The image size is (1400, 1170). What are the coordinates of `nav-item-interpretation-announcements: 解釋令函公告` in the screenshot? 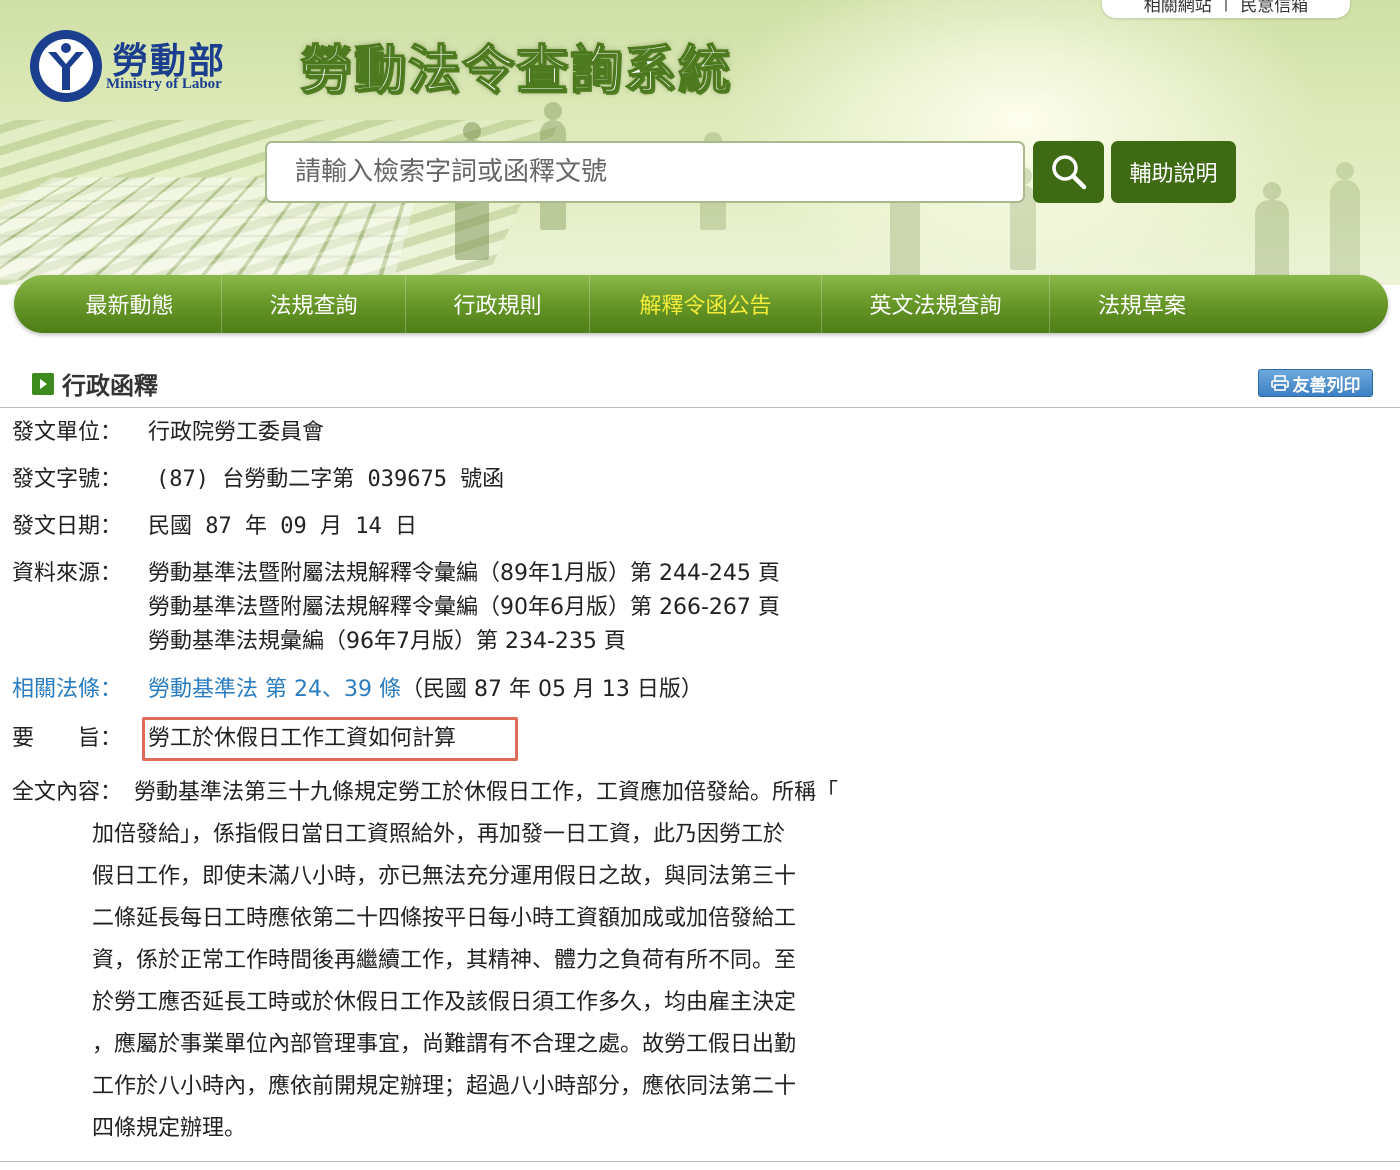 It's located at (706, 304).